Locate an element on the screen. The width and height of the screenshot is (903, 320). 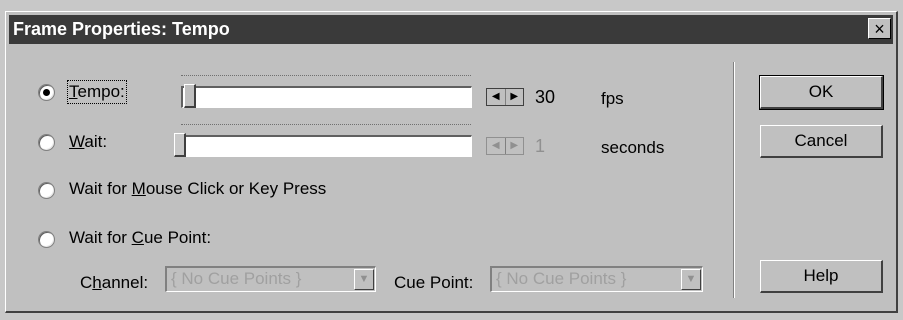
close-icon: × is located at coordinates (879, 28).